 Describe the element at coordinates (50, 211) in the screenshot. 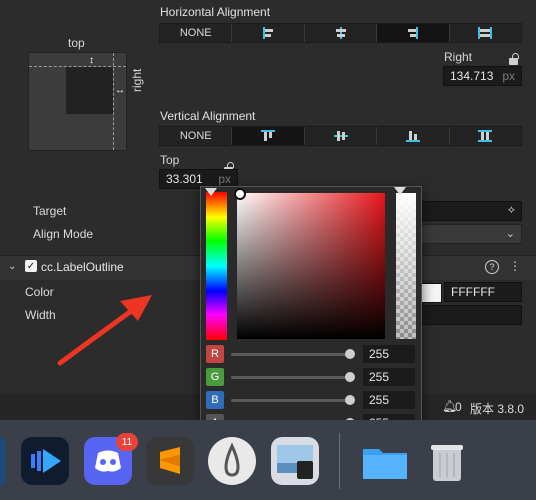

I see `target-label: Target` at that location.